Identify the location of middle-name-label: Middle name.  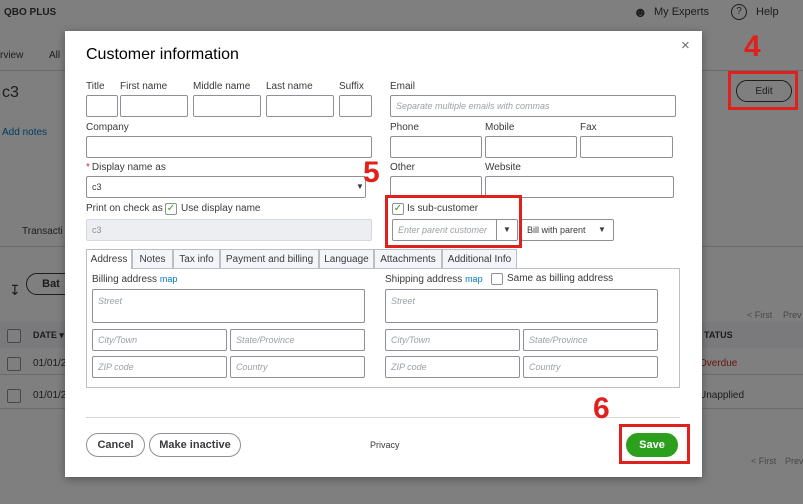
(222, 86).